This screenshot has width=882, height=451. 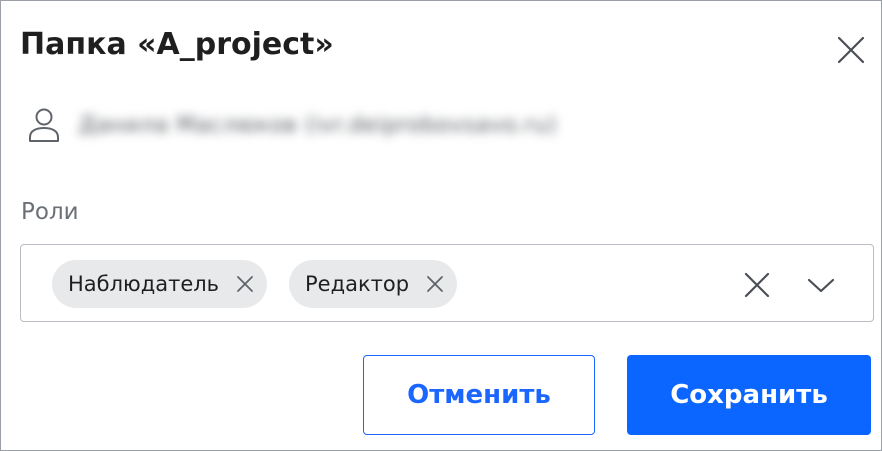 I want to click on role-chip-label: Наблюдатель, so click(x=144, y=284).